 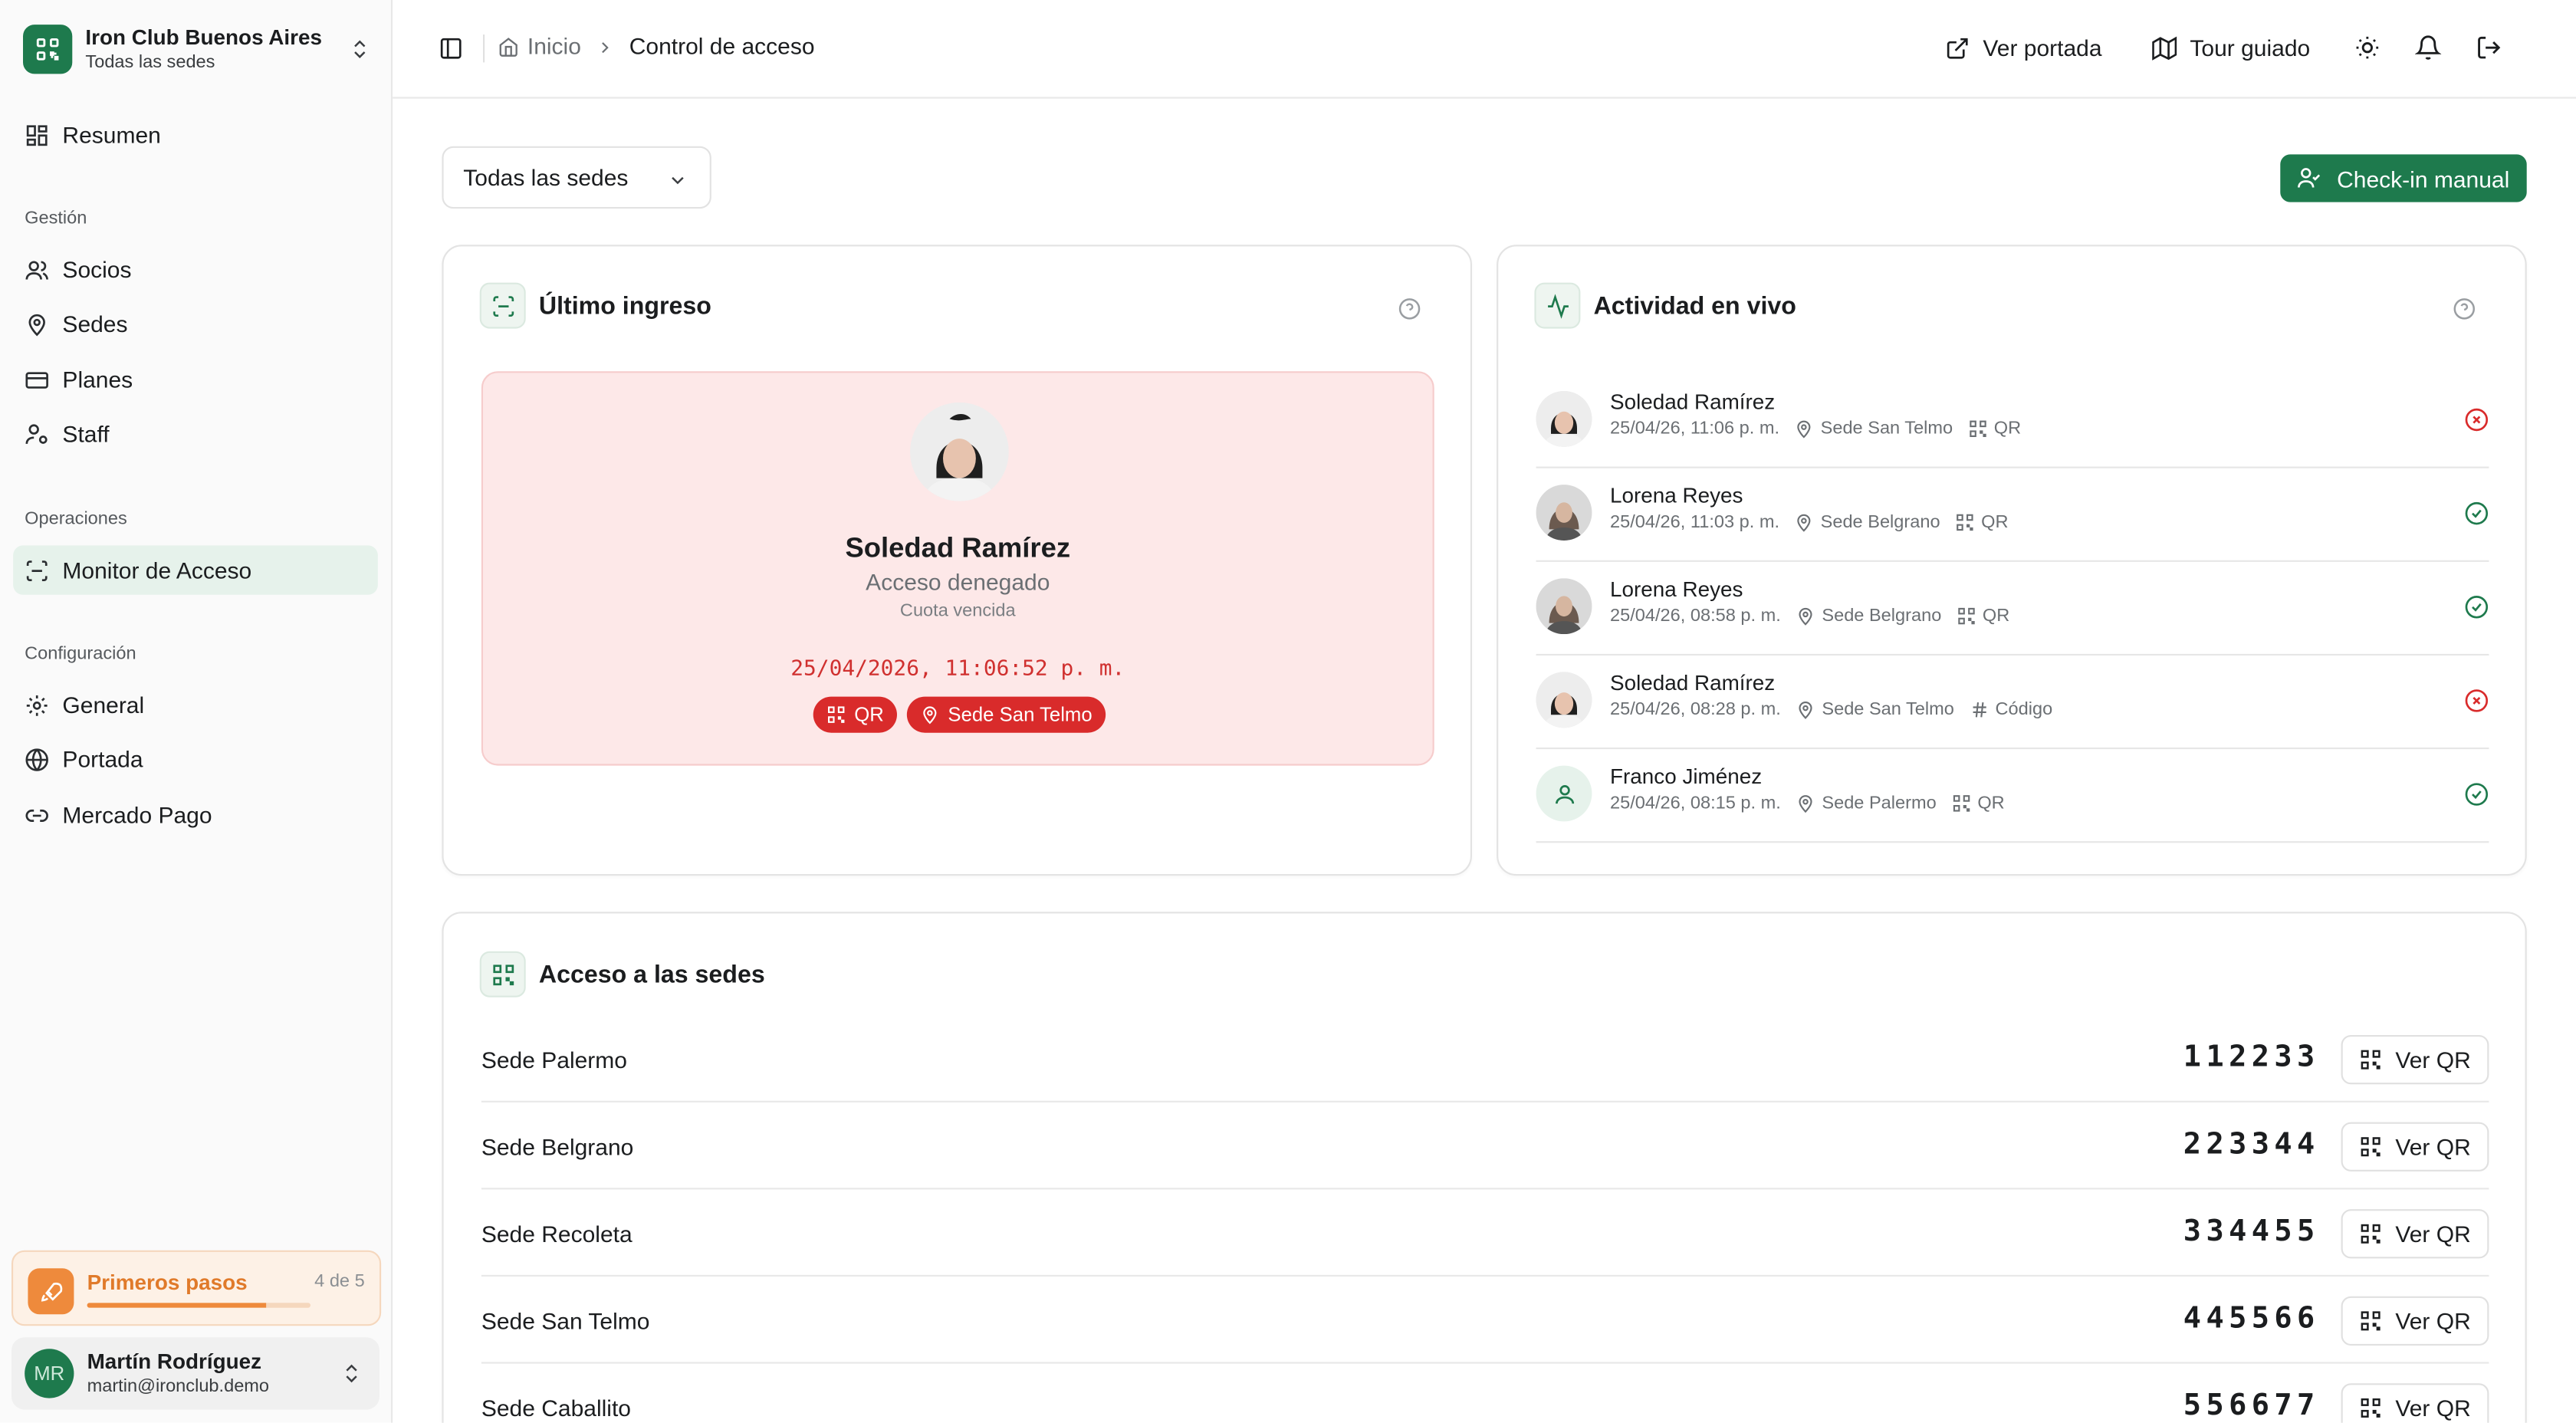 What do you see at coordinates (546, 177) in the screenshot?
I see `site-filter-value: Todas las sedes` at bounding box center [546, 177].